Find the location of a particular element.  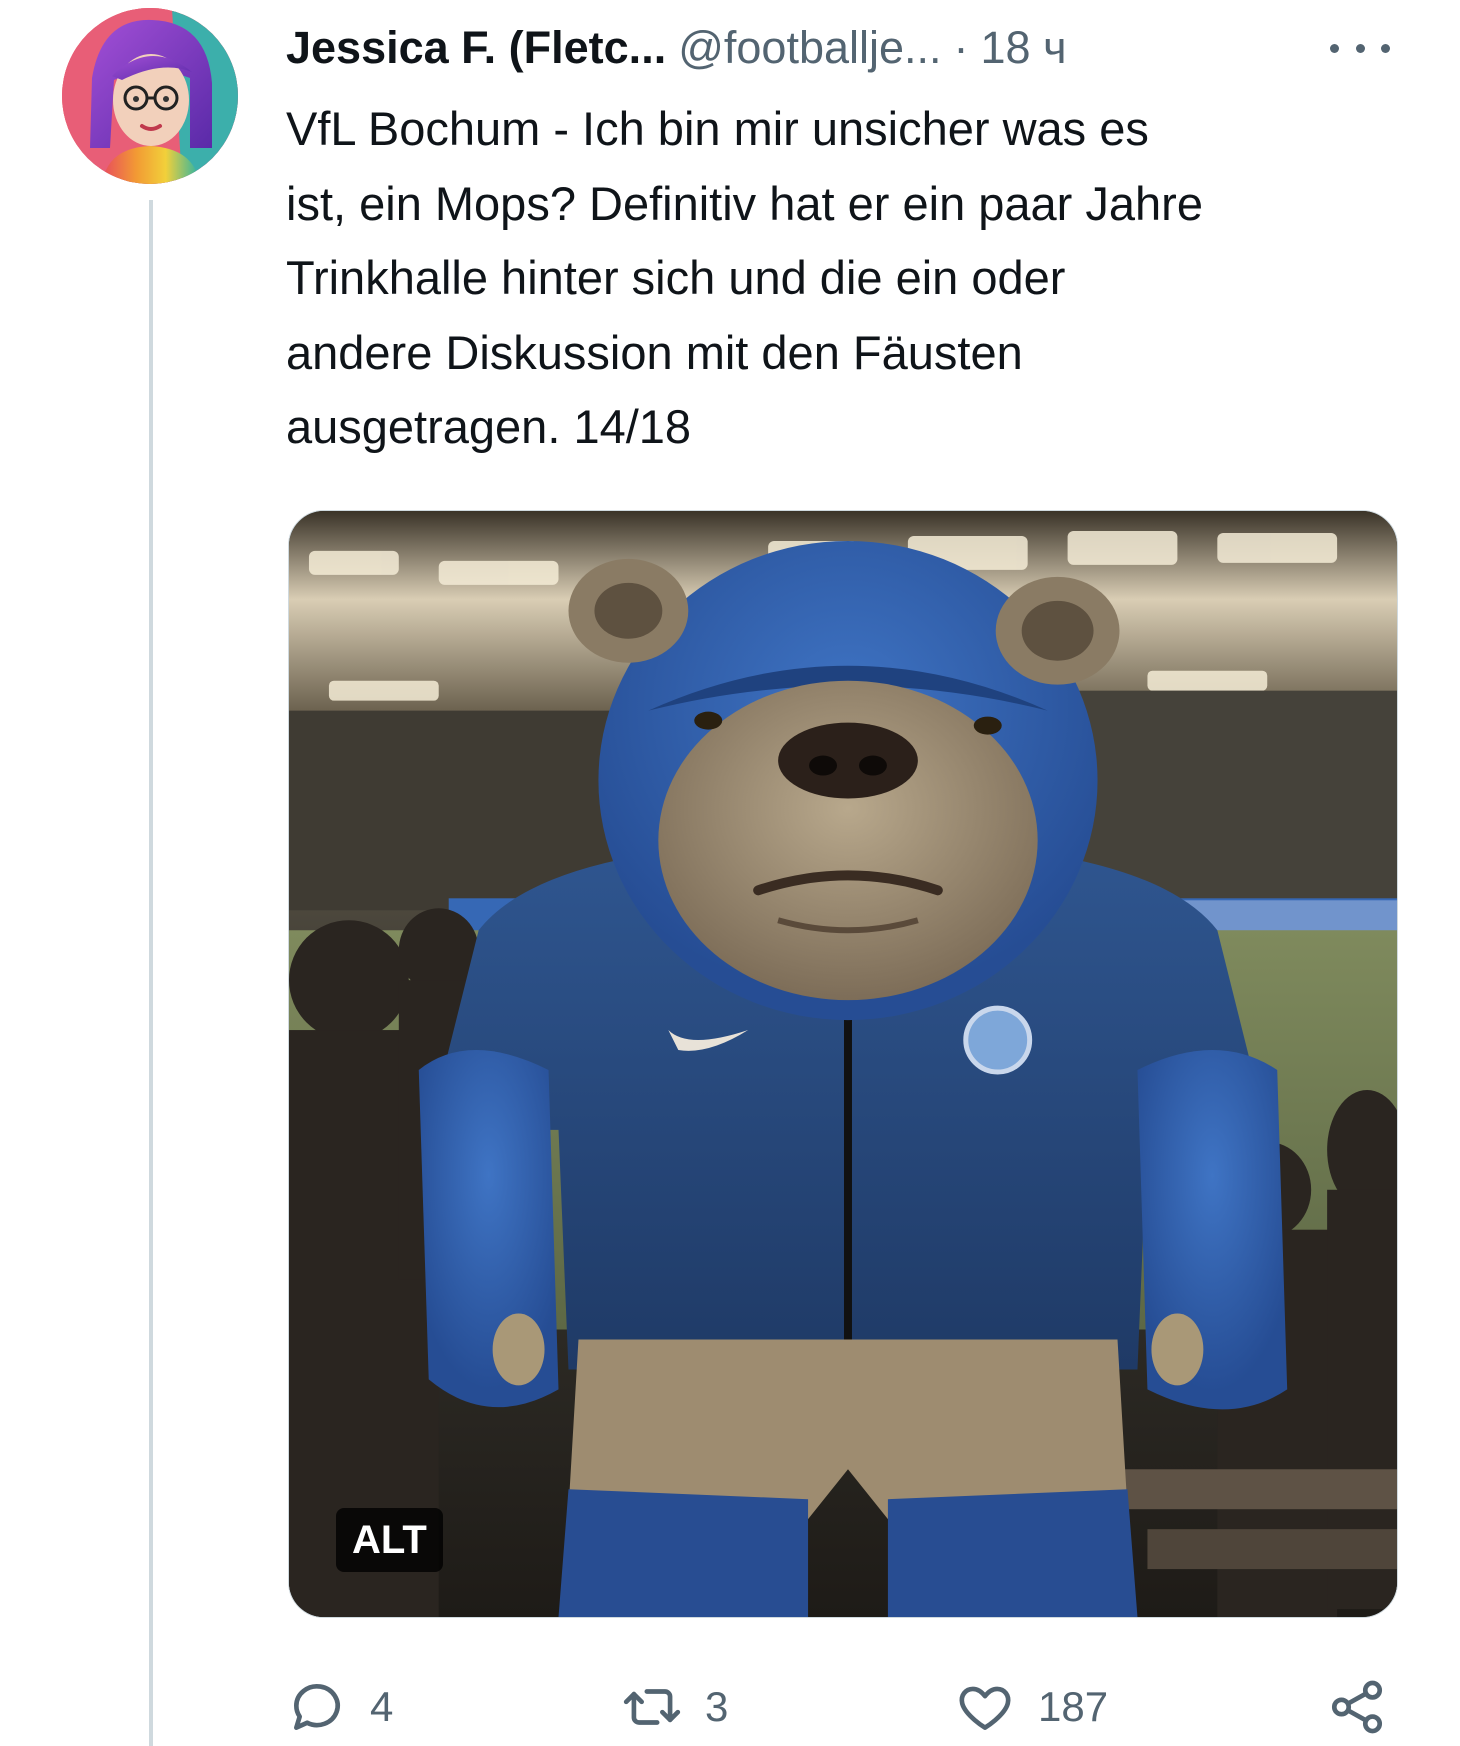

share-button is located at coordinates (1357, 1707).